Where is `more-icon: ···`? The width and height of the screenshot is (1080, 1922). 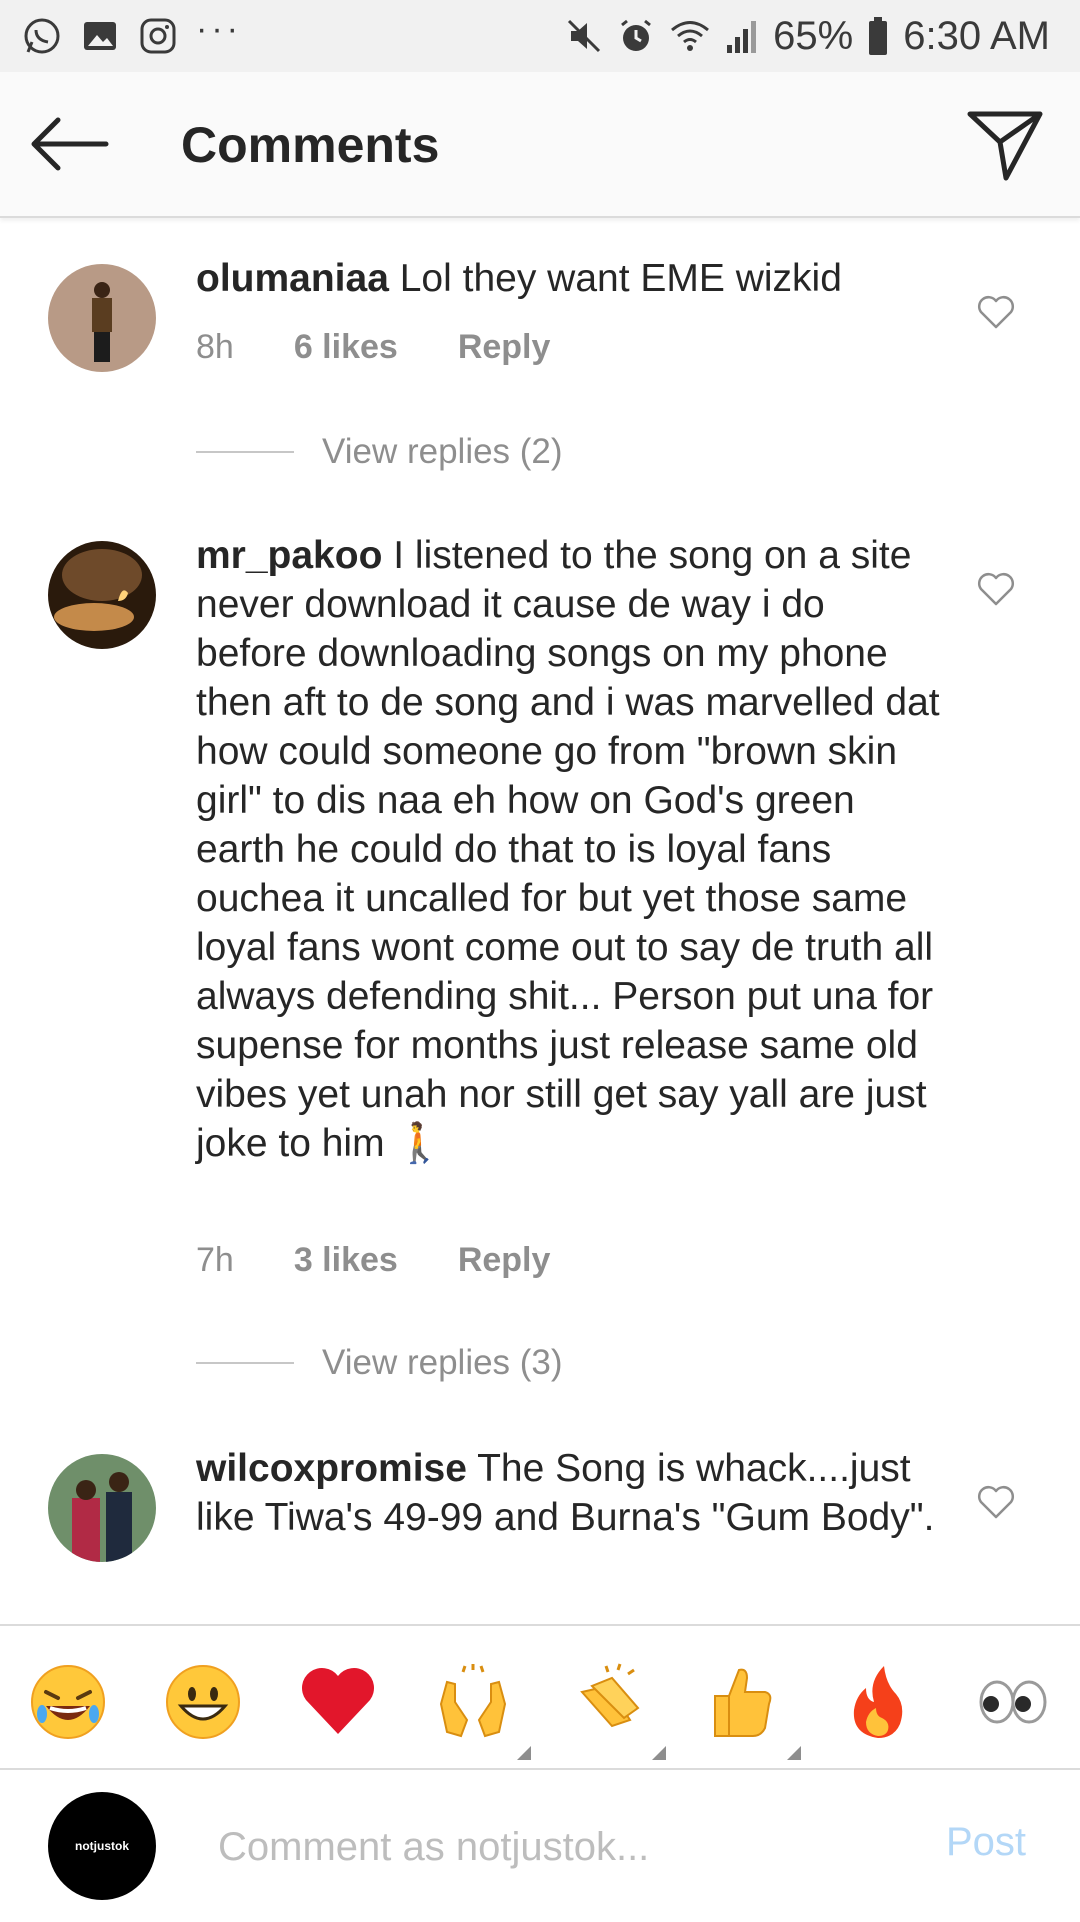 more-icon: ··· is located at coordinates (219, 28).